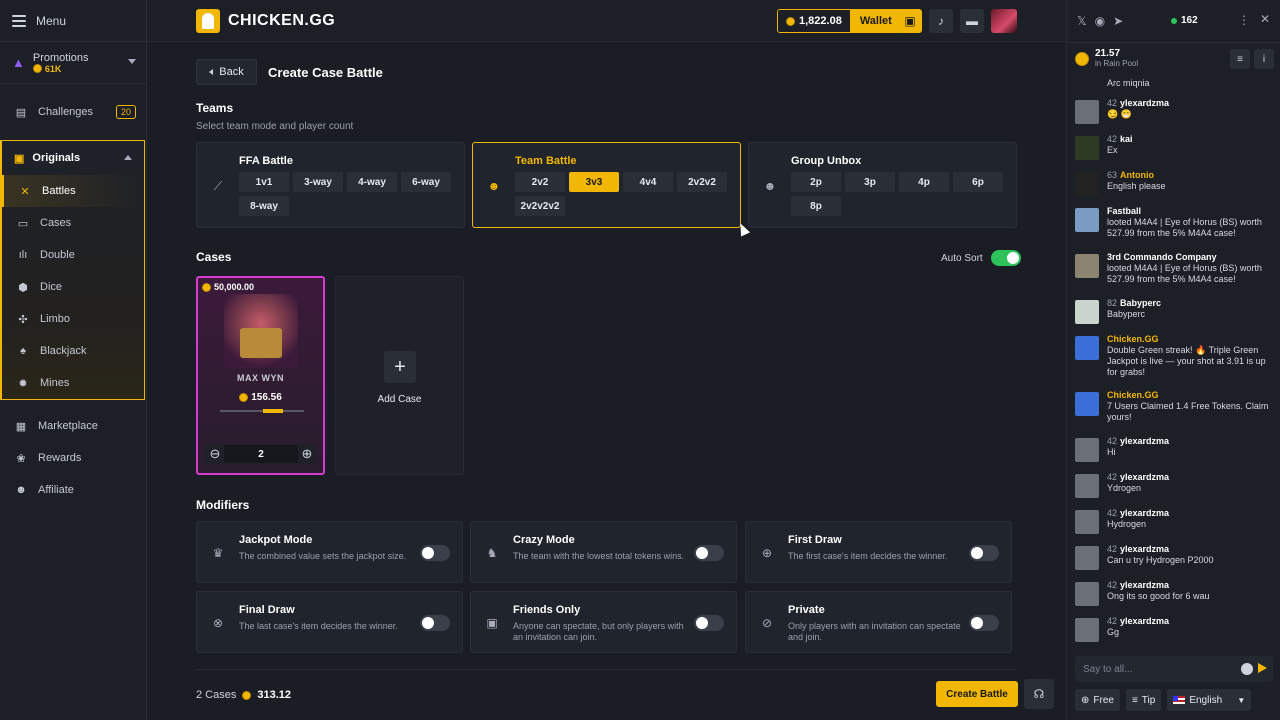  Describe the element at coordinates (1209, 700) in the screenshot. I see `language-select: English ▼` at that location.